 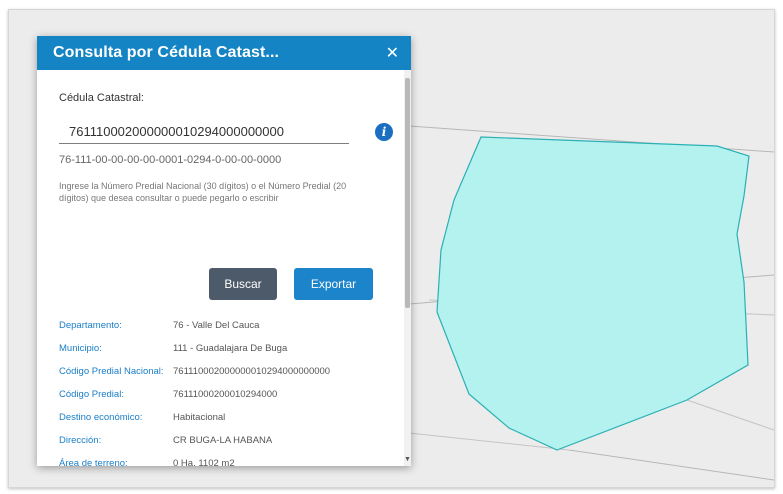 What do you see at coordinates (407, 460) in the screenshot?
I see `scroll-down-icon: ▼` at bounding box center [407, 460].